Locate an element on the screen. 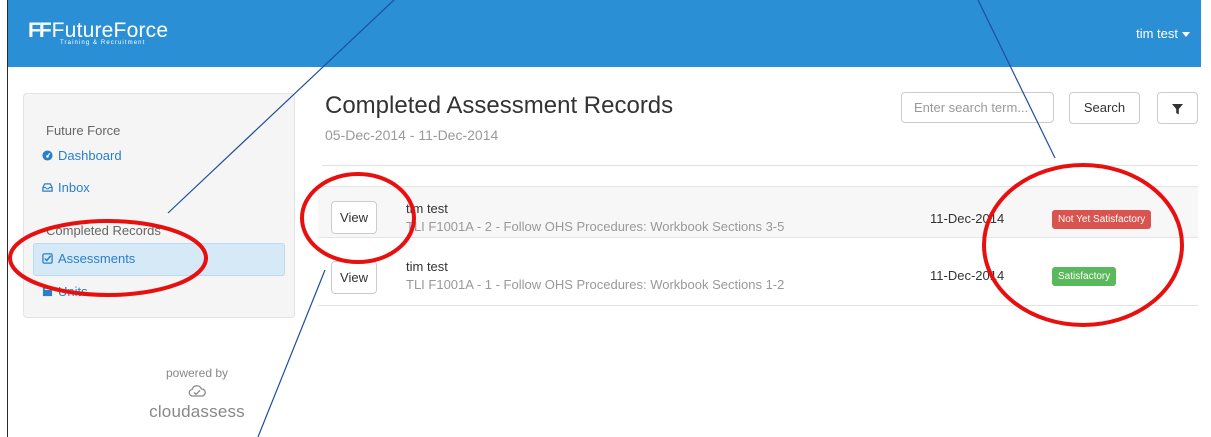  checkbox-icon is located at coordinates (47, 258).